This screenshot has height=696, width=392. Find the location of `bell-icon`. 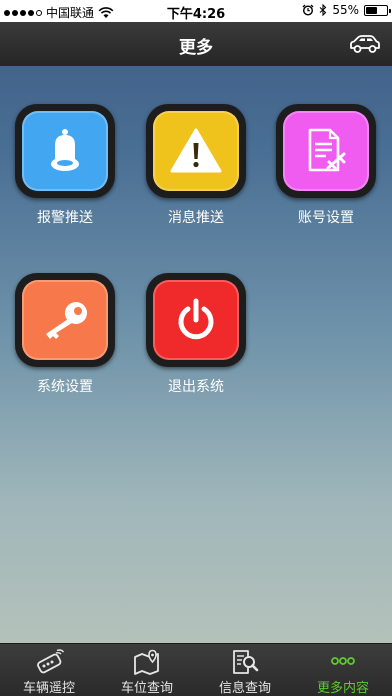

bell-icon is located at coordinates (65, 150).